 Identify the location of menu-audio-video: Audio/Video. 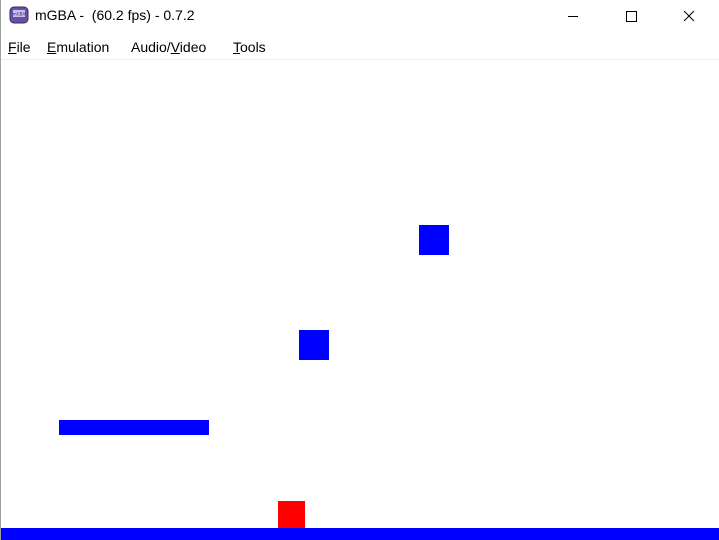
(168, 47).